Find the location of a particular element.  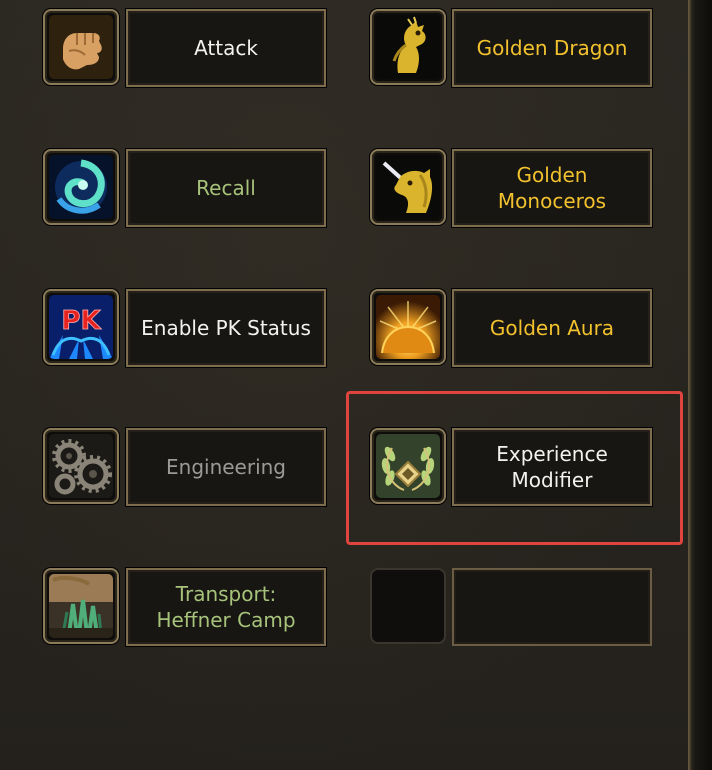

skill-name-line-1: Transport: is located at coordinates (226, 594).